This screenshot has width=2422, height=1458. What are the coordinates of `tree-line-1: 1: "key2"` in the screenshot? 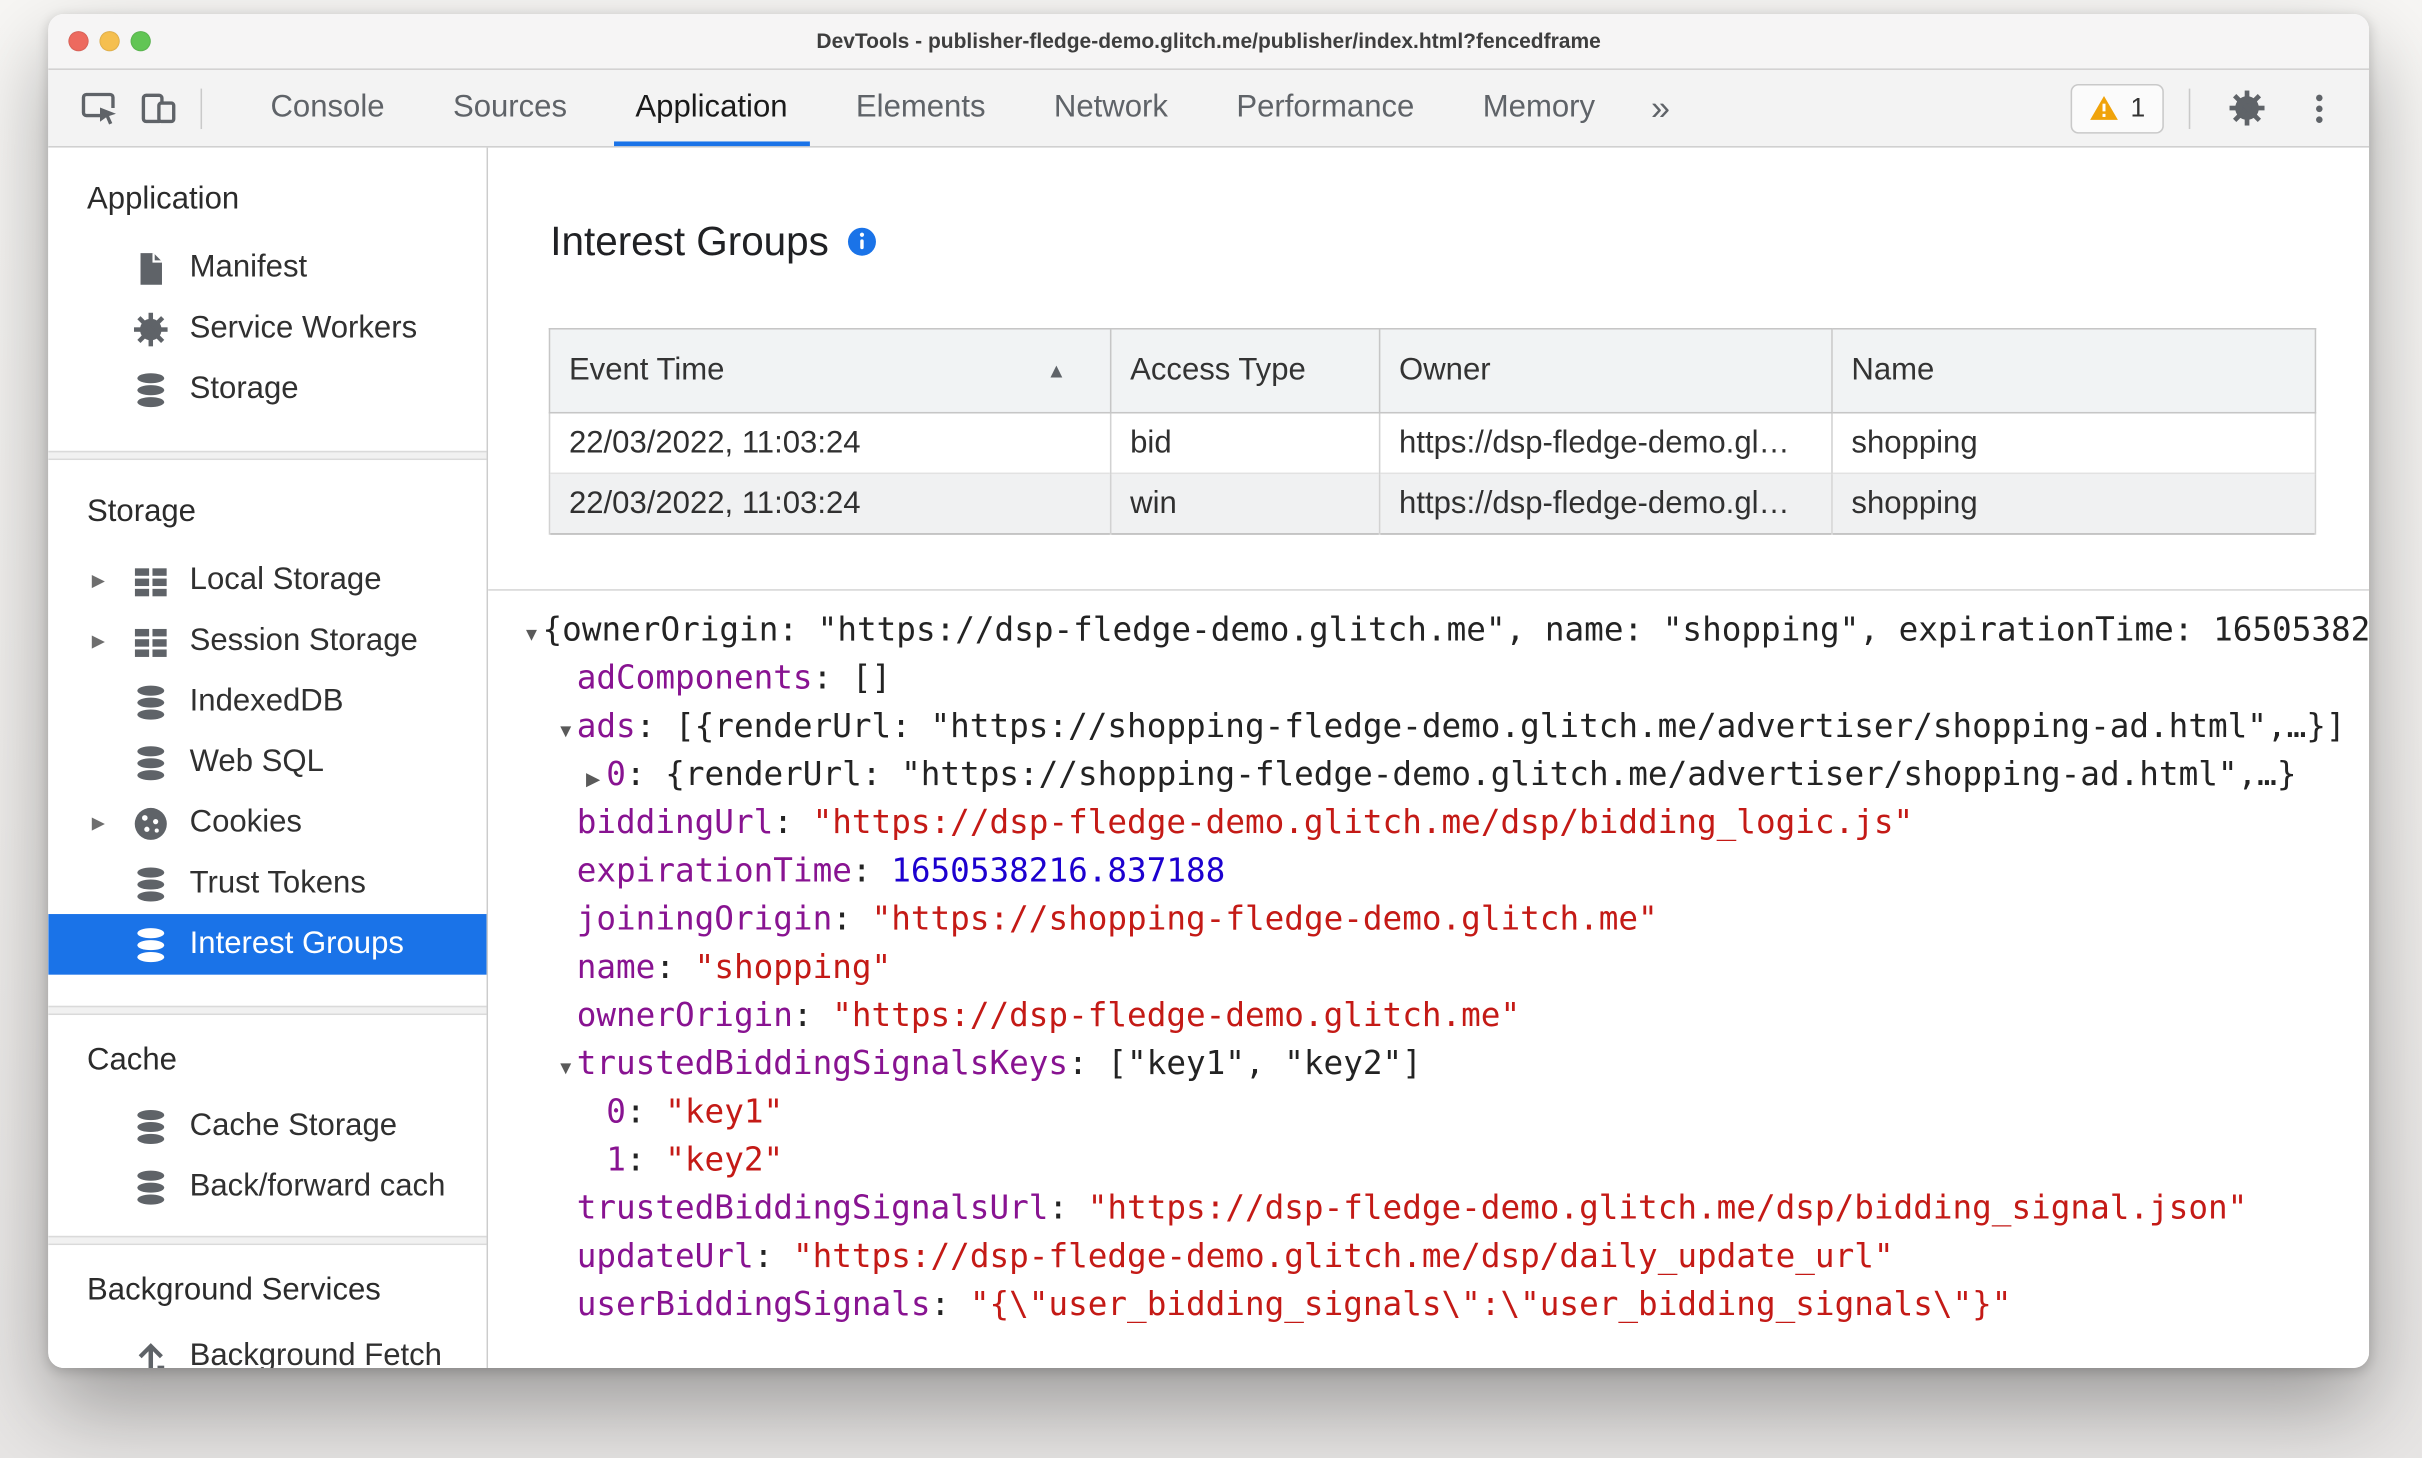 It's located at (1445, 1160).